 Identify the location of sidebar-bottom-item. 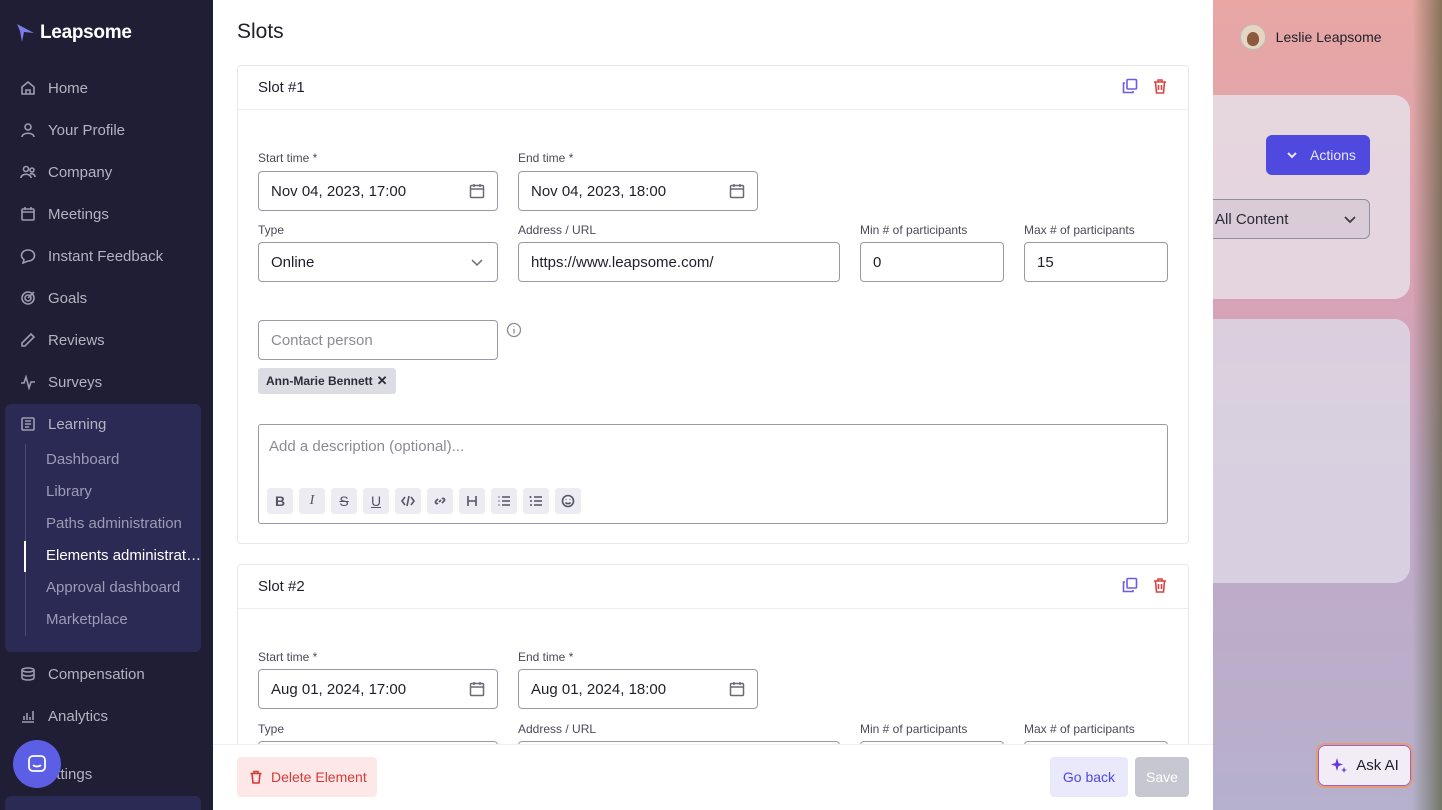
(103, 803).